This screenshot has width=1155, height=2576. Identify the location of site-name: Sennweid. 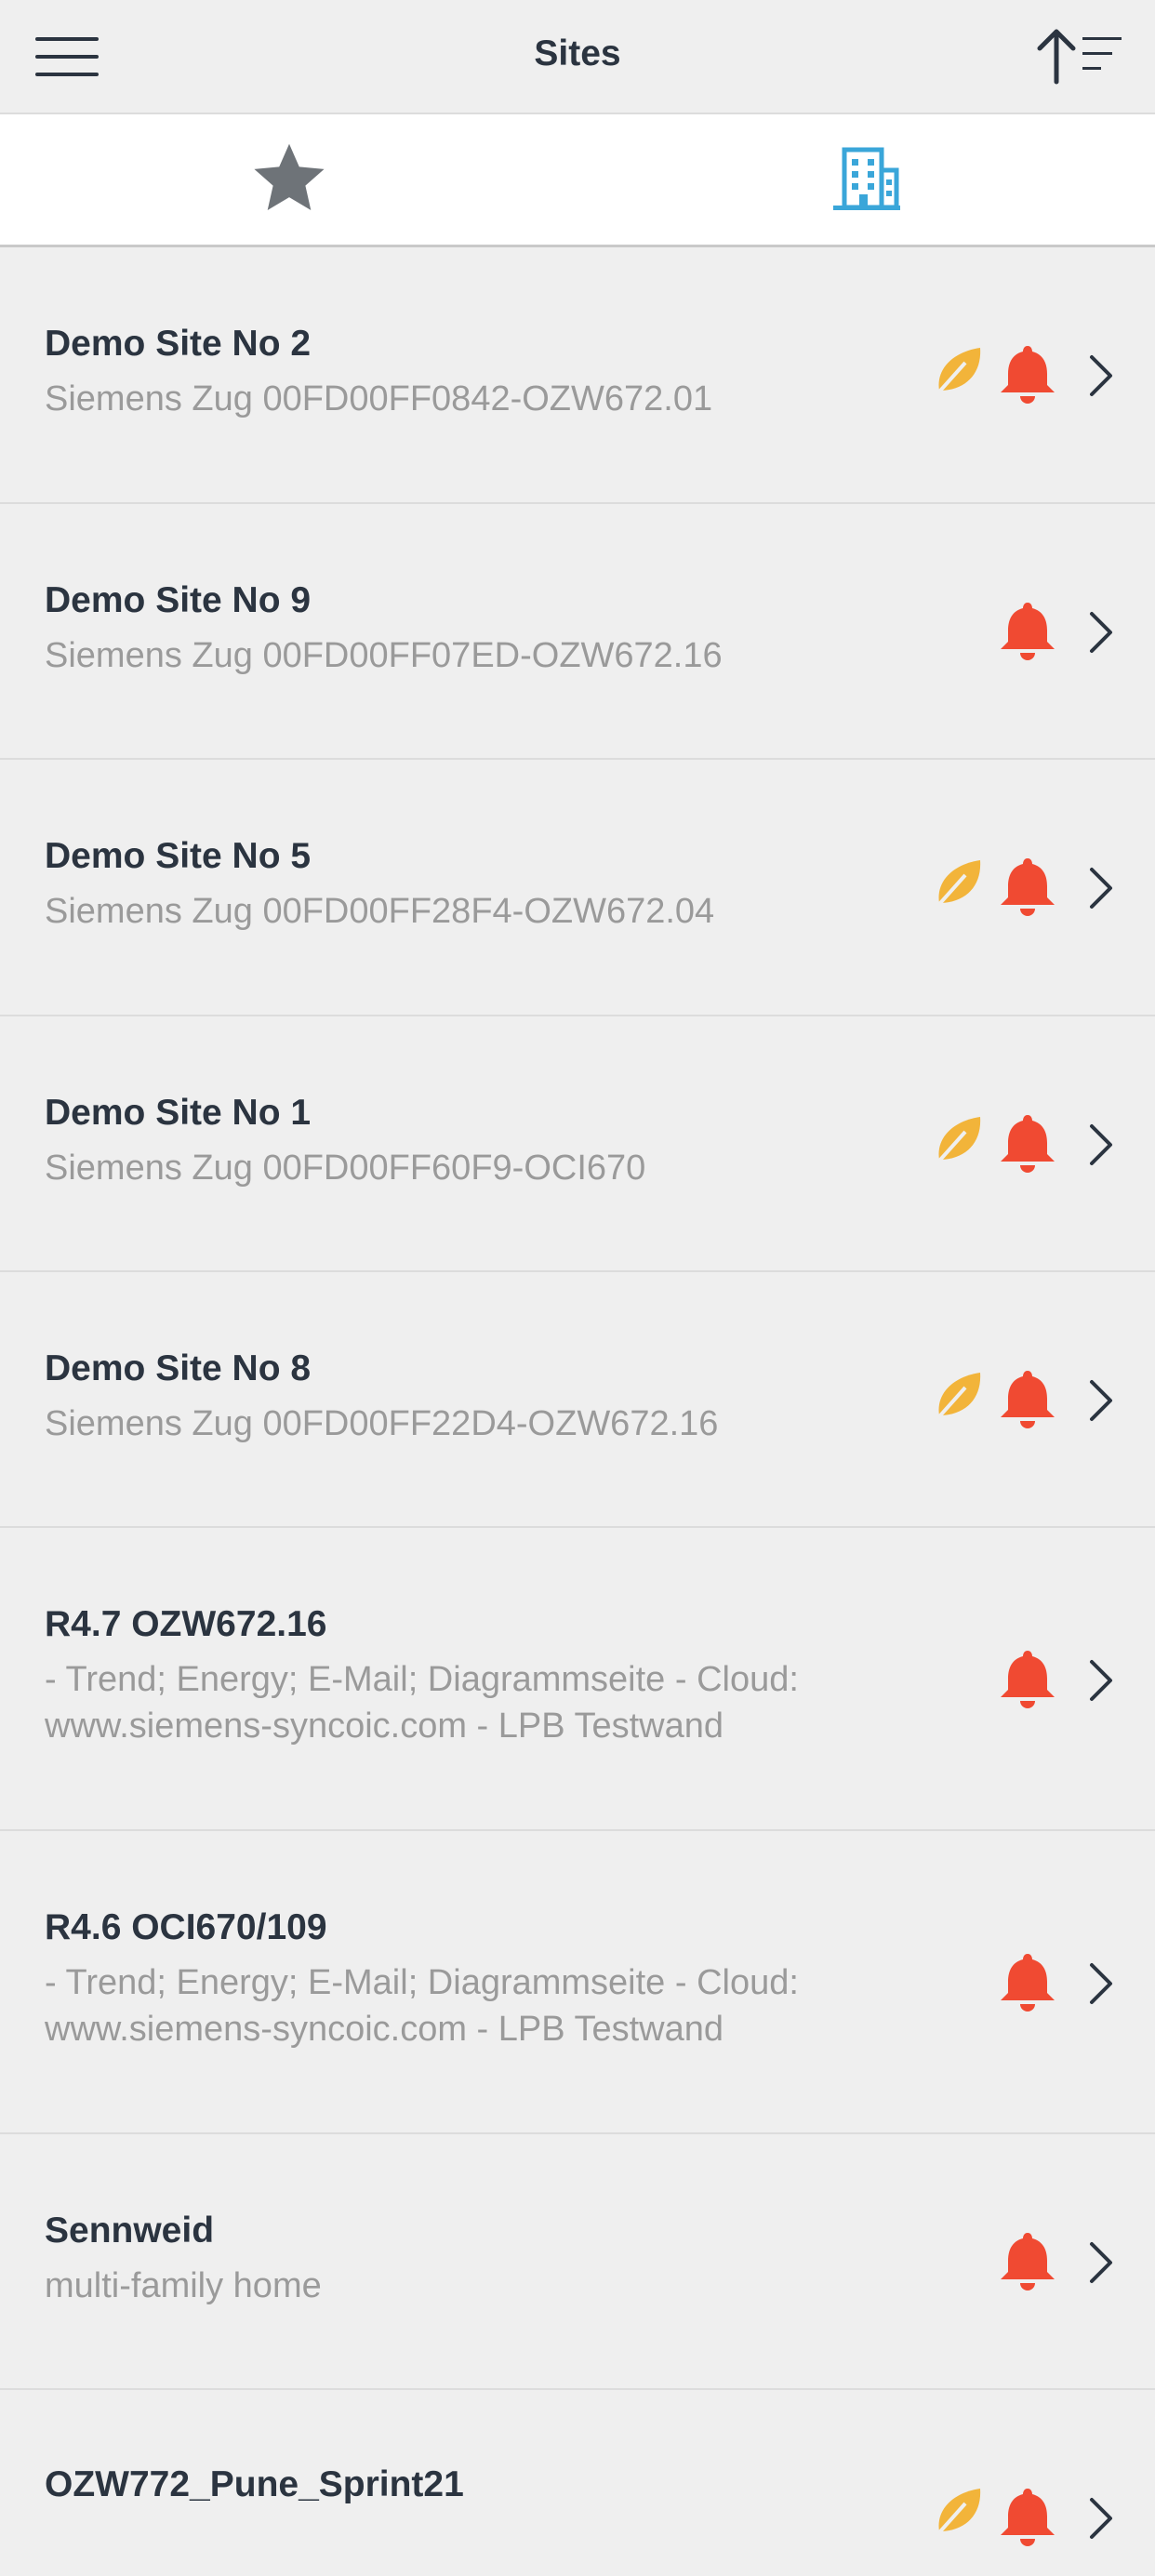
(130, 2231).